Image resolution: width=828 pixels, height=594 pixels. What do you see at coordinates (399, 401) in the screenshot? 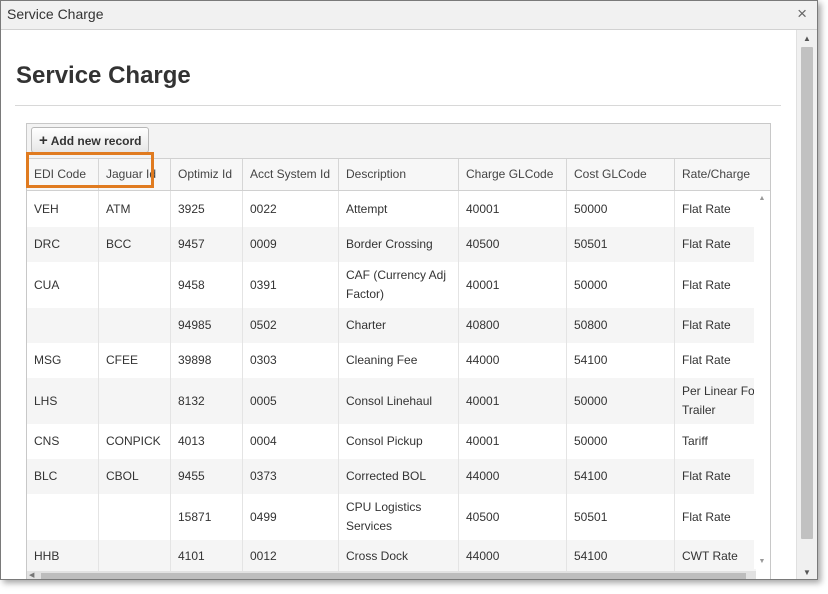
I see `cell-description: Consol Linehaul` at bounding box center [399, 401].